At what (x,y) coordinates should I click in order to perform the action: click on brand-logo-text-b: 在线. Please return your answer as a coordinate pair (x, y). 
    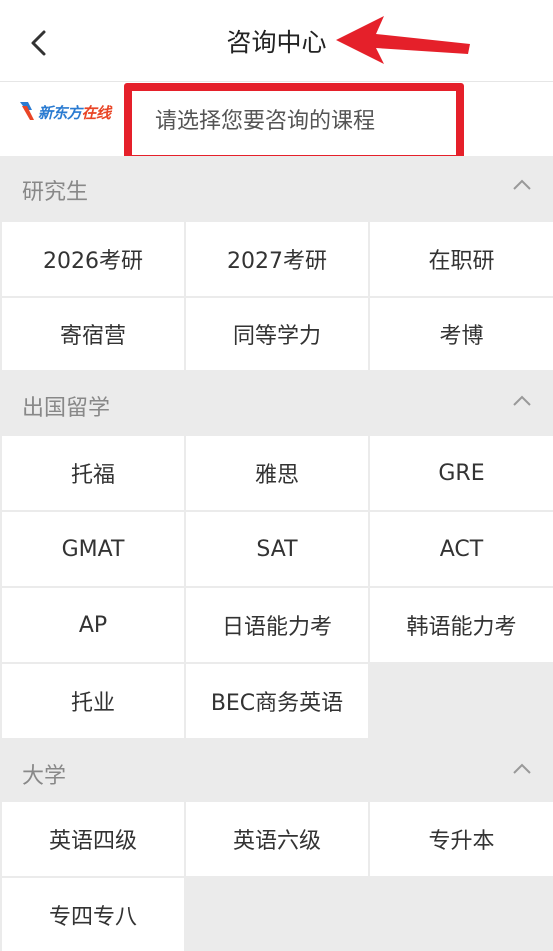
    Looking at the image, I should click on (96, 113).